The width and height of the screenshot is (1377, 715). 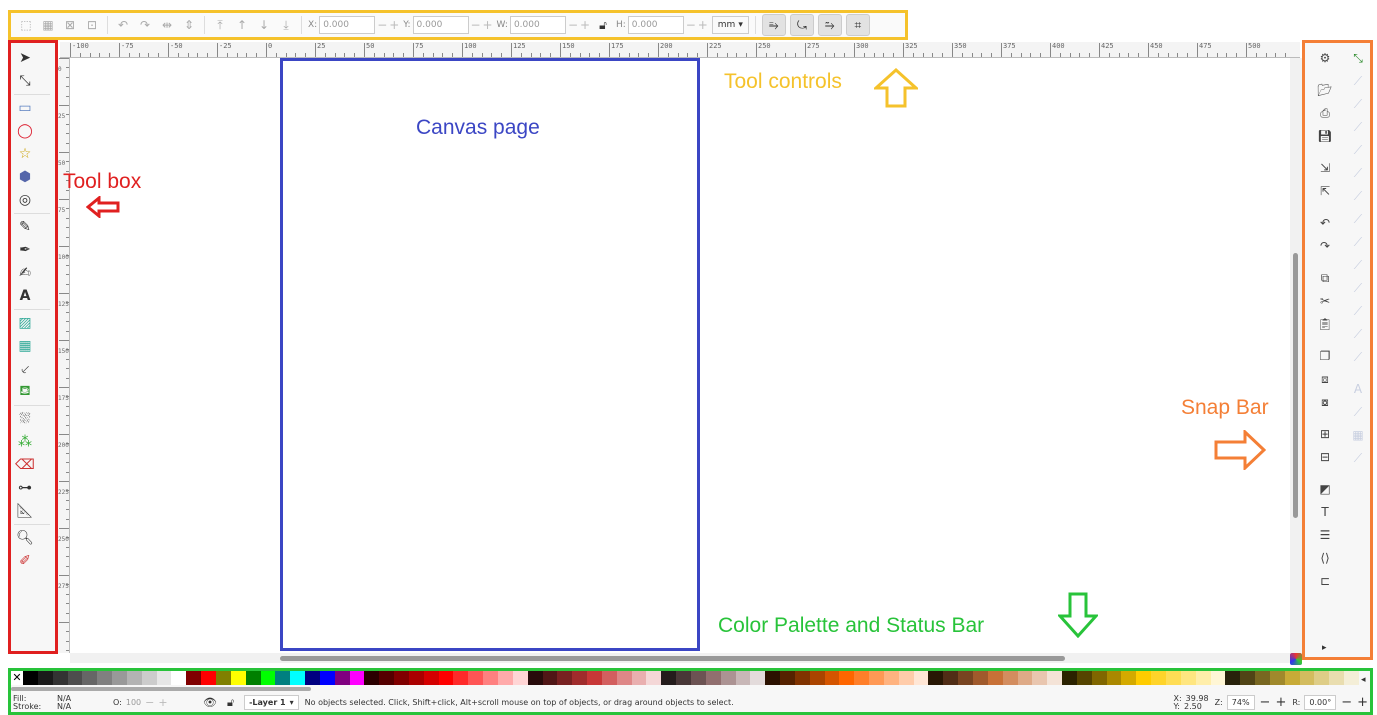 I want to click on paint-bucket-tool-icon: ⛾, so click(x=25, y=392).